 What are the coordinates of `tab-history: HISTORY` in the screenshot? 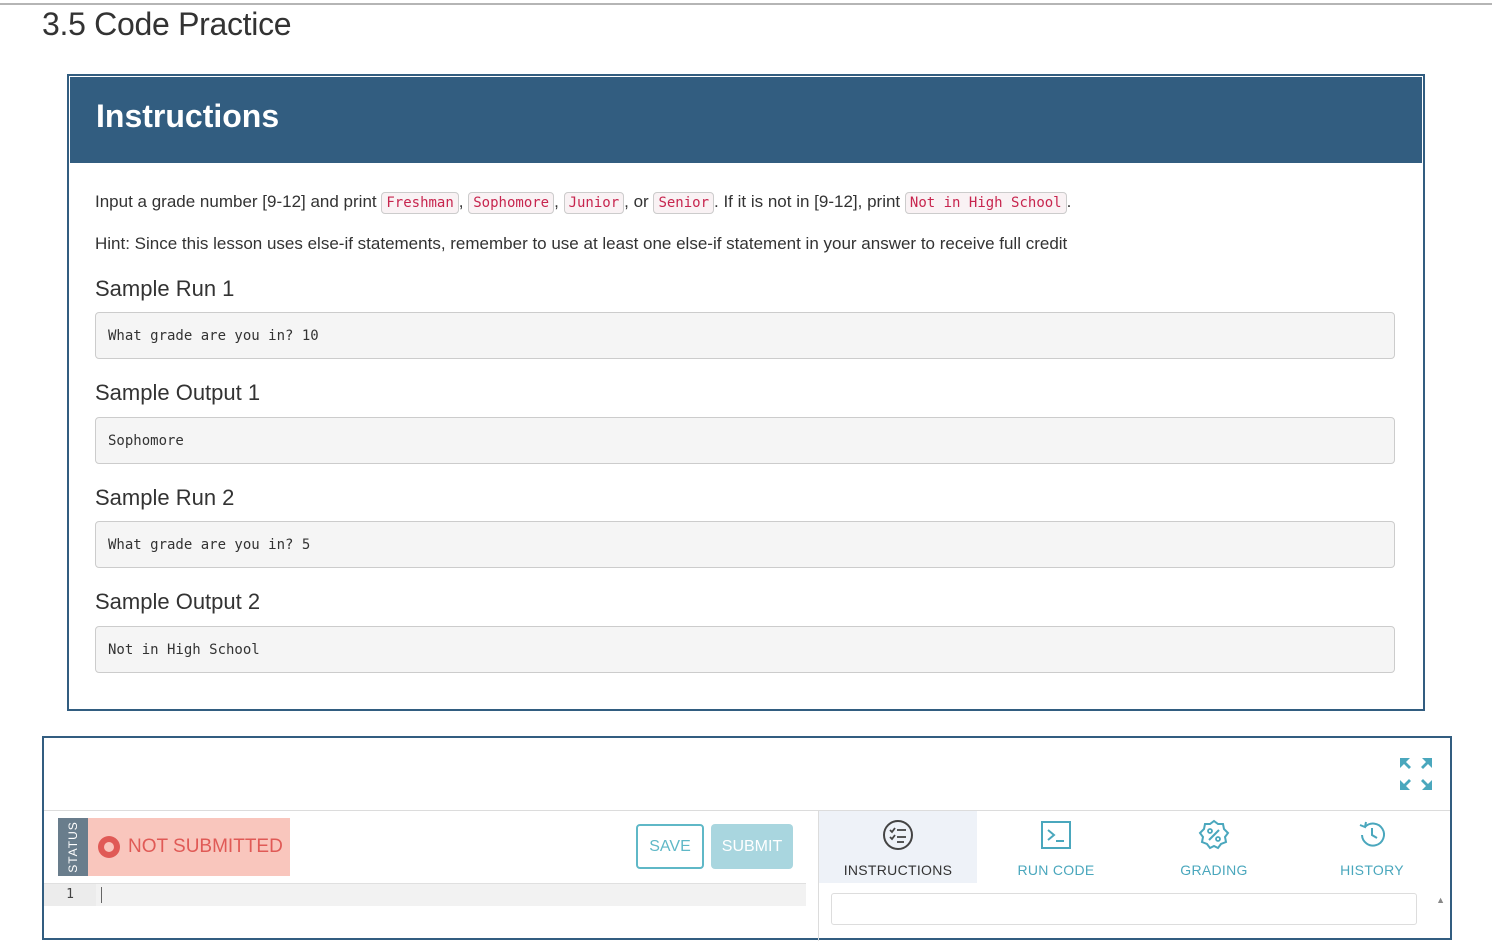 It's located at (1372, 847).